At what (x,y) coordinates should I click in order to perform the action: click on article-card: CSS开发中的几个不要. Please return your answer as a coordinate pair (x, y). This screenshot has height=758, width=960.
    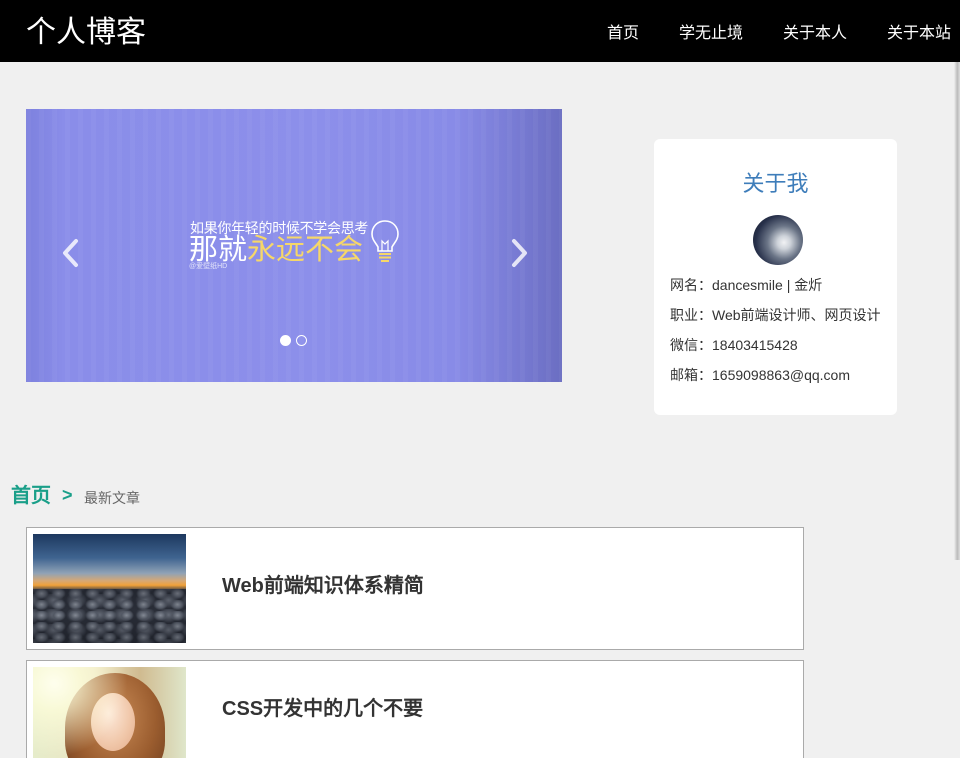
    Looking at the image, I should click on (415, 709).